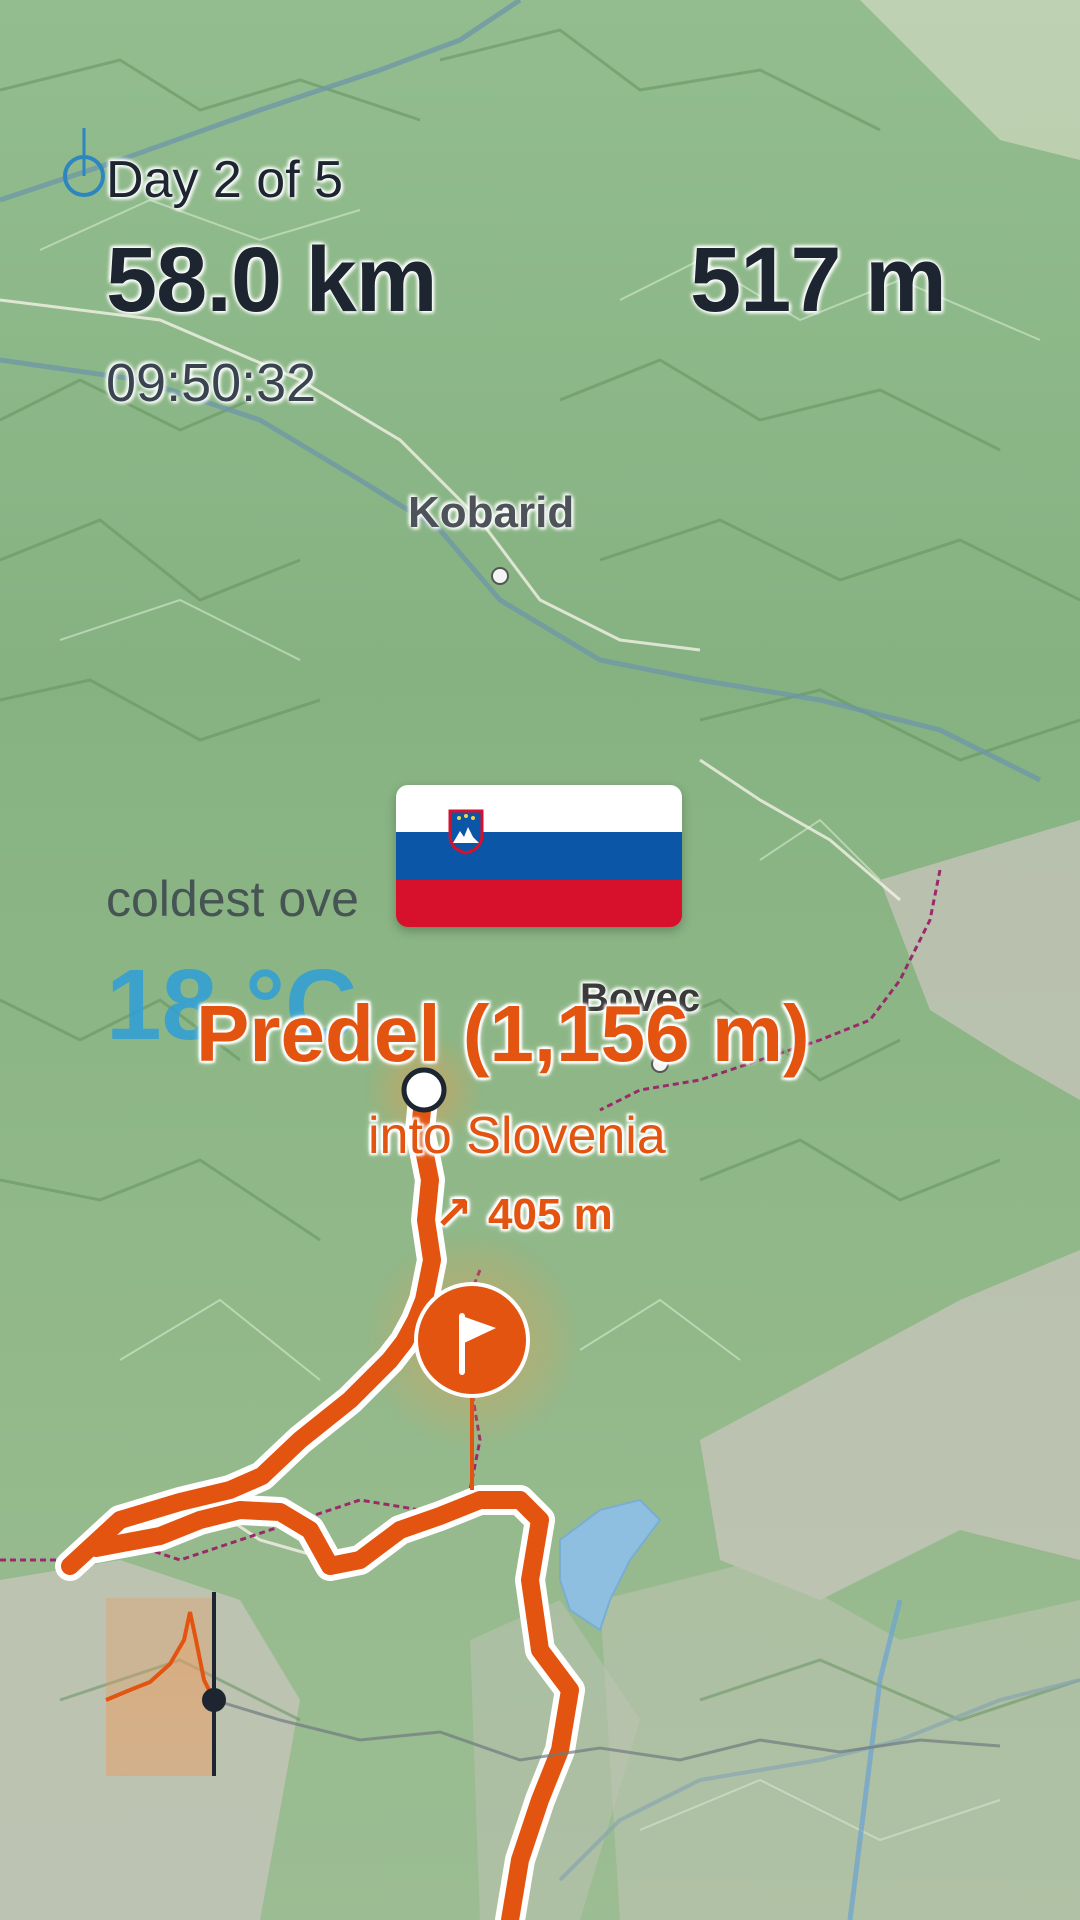 The height and width of the screenshot is (1920, 1080). Describe the element at coordinates (232, 899) in the screenshot. I see `coldest-label: coldest ove` at that location.